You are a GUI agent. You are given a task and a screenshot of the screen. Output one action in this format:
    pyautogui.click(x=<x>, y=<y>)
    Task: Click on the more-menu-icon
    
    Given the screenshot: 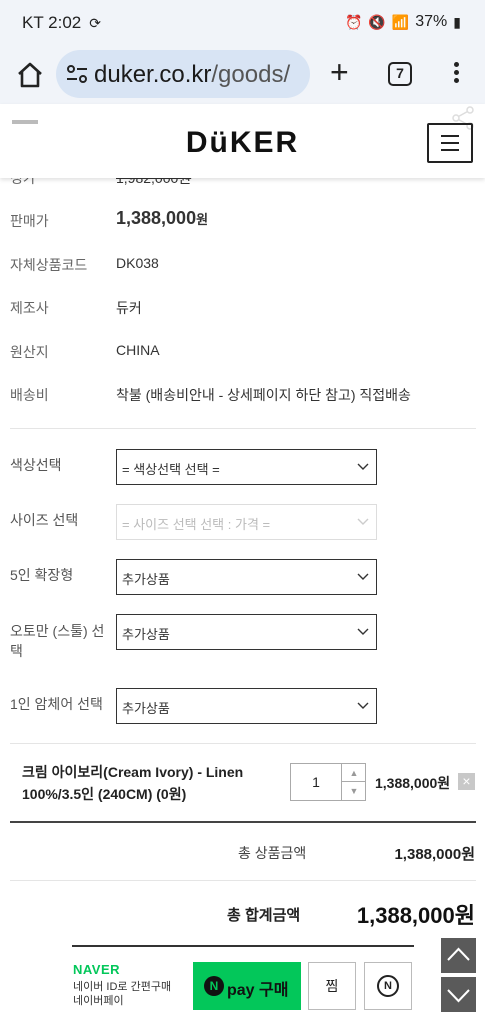 What is the action you would take?
    pyautogui.click(x=456, y=74)
    